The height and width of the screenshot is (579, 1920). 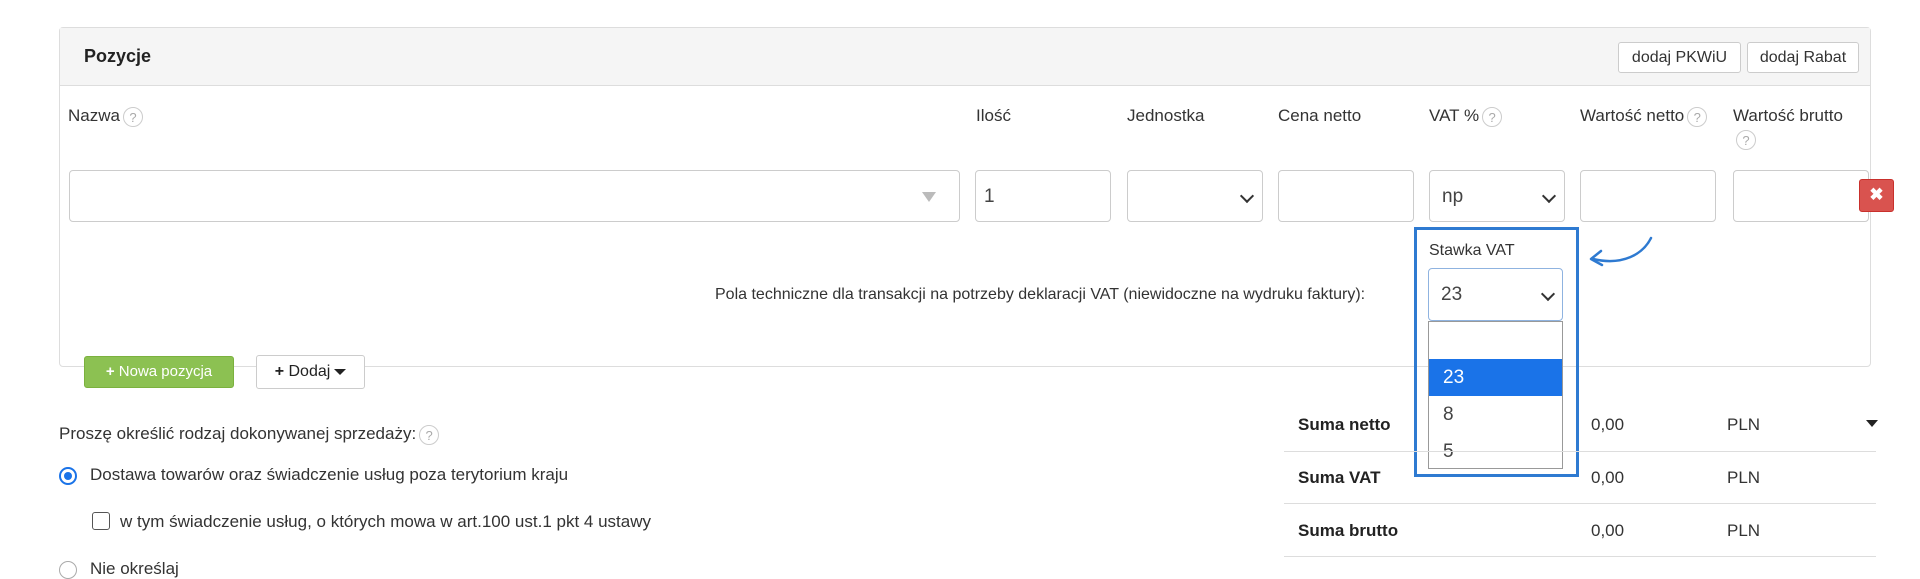 I want to click on radio-nie-okreslaj-label: Nie określaj, so click(x=134, y=568).